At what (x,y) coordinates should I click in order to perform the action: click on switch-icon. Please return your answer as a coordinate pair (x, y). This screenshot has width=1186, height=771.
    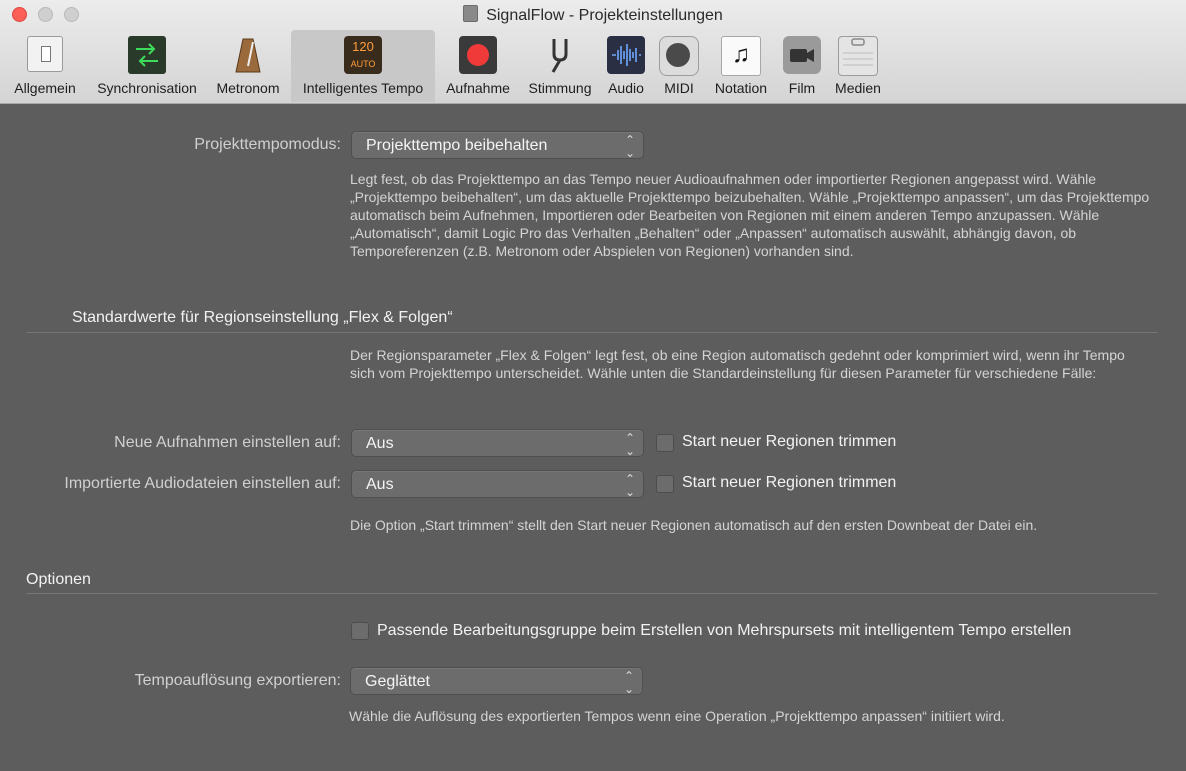
    Looking at the image, I should click on (45, 54).